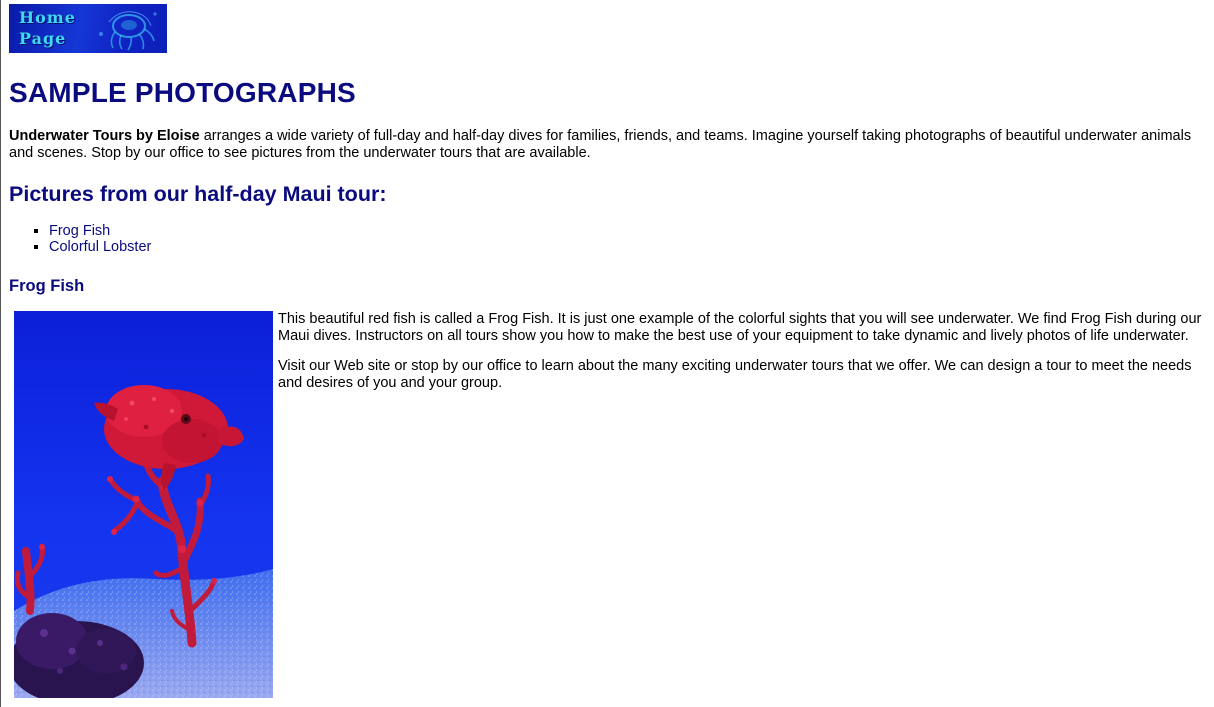 This screenshot has height=707, width=1214. What do you see at coordinates (79, 231) in the screenshot?
I see `frog-fish-link: Frog Fish` at bounding box center [79, 231].